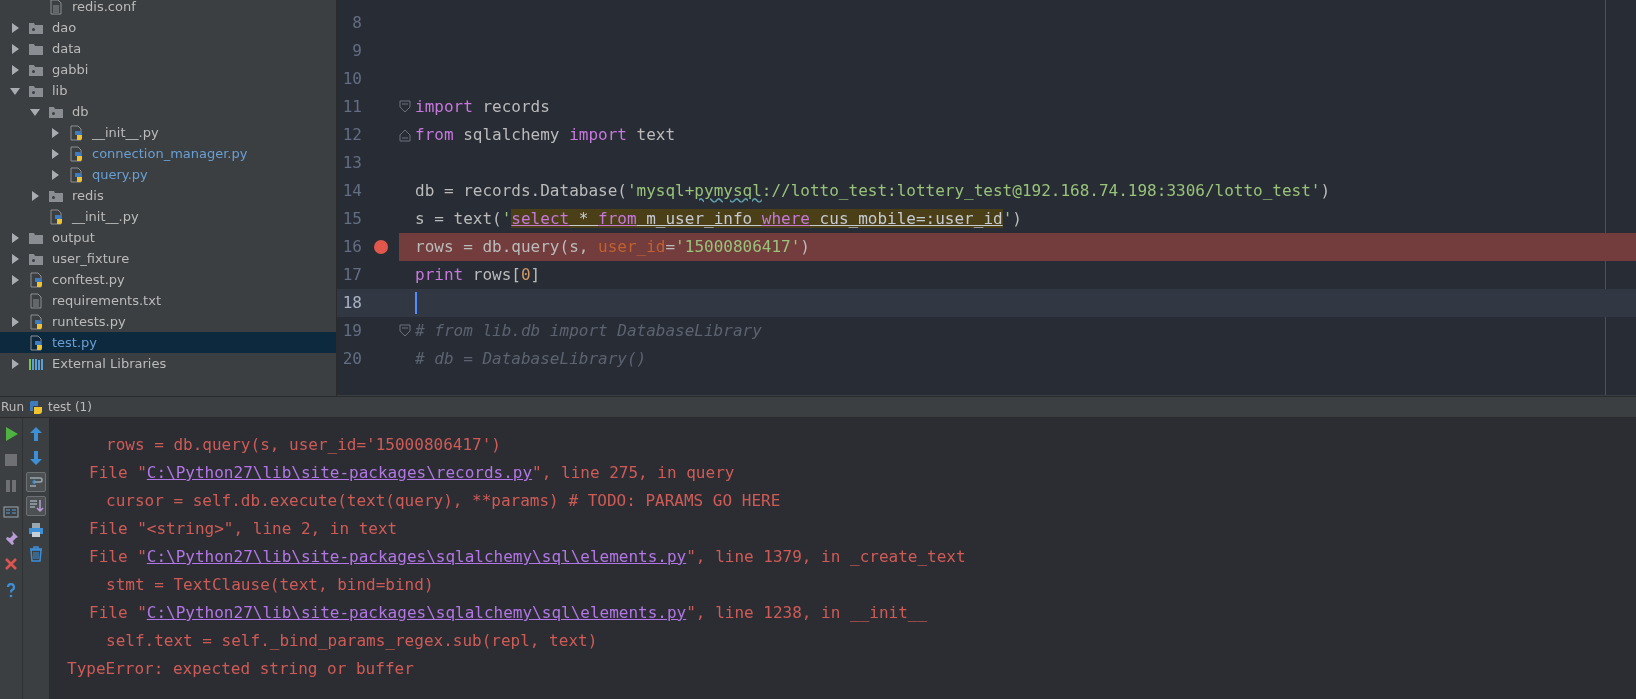  Describe the element at coordinates (11, 486) in the screenshot. I see `pause-icon` at that location.